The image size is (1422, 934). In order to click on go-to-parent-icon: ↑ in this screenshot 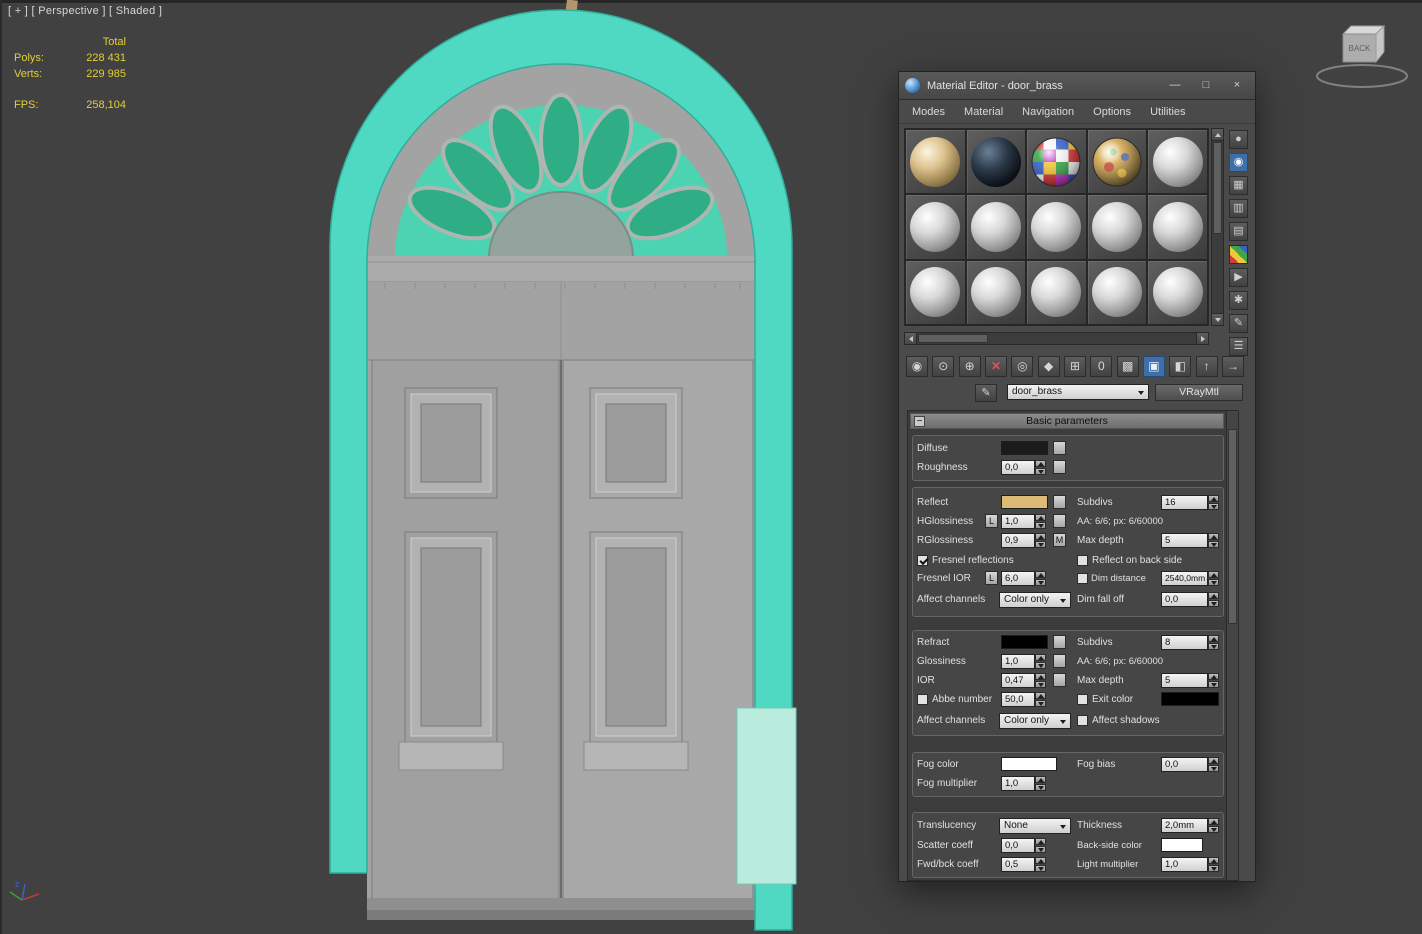, I will do `click(1206, 366)`.